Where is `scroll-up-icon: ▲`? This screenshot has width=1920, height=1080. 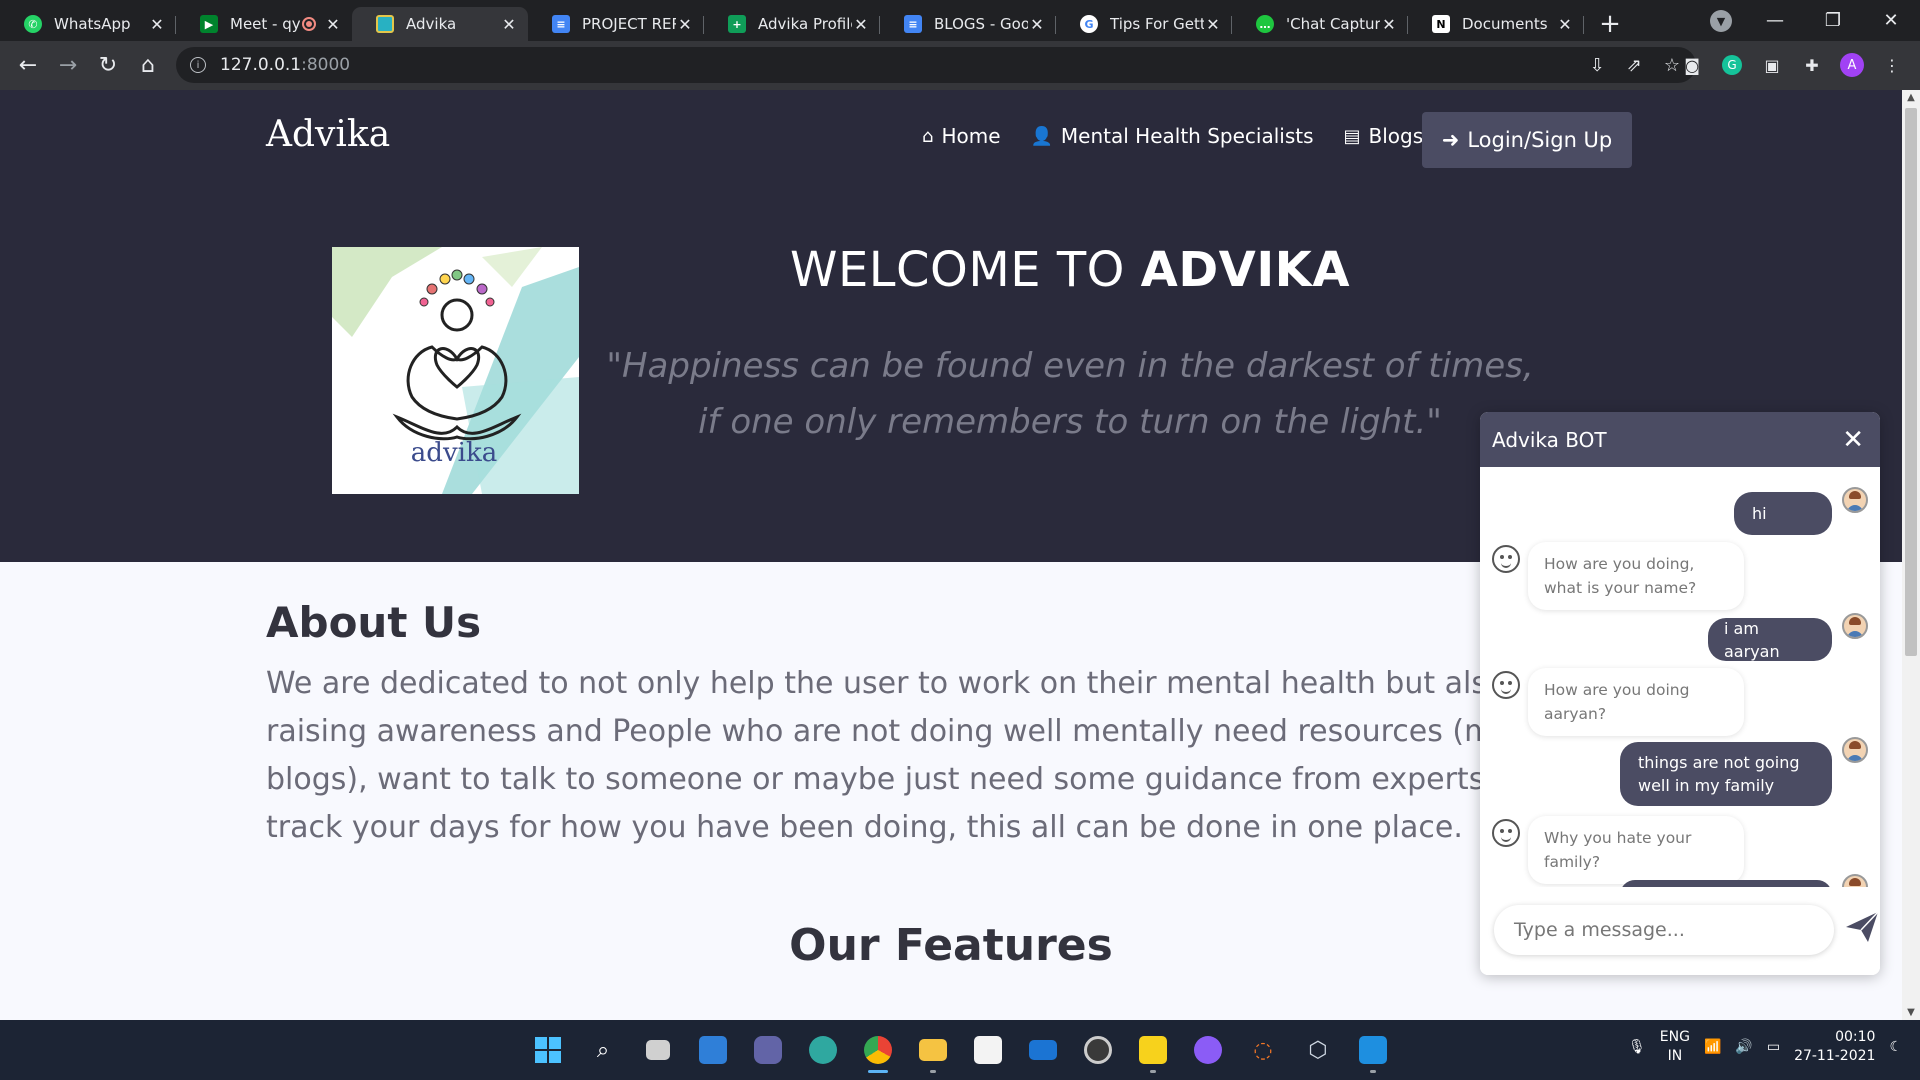 scroll-up-icon: ▲ is located at coordinates (1911, 97).